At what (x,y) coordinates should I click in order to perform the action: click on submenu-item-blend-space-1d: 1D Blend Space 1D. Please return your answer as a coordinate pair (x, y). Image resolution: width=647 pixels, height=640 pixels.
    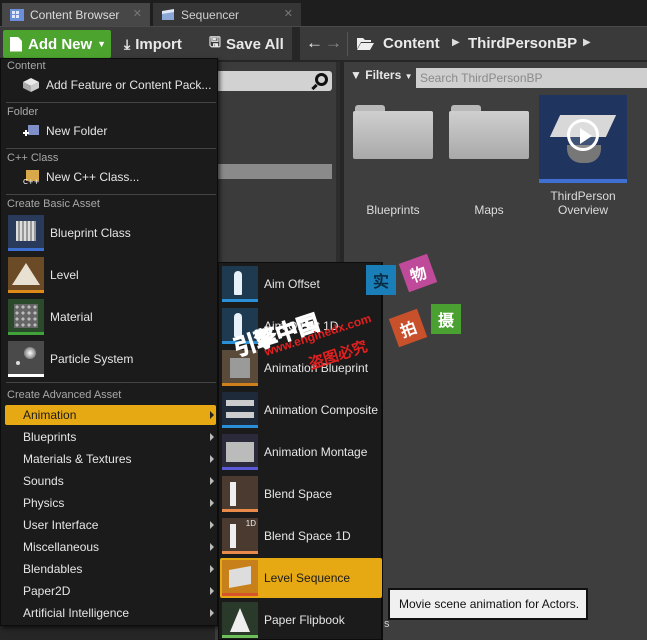
    Looking at the image, I should click on (301, 536).